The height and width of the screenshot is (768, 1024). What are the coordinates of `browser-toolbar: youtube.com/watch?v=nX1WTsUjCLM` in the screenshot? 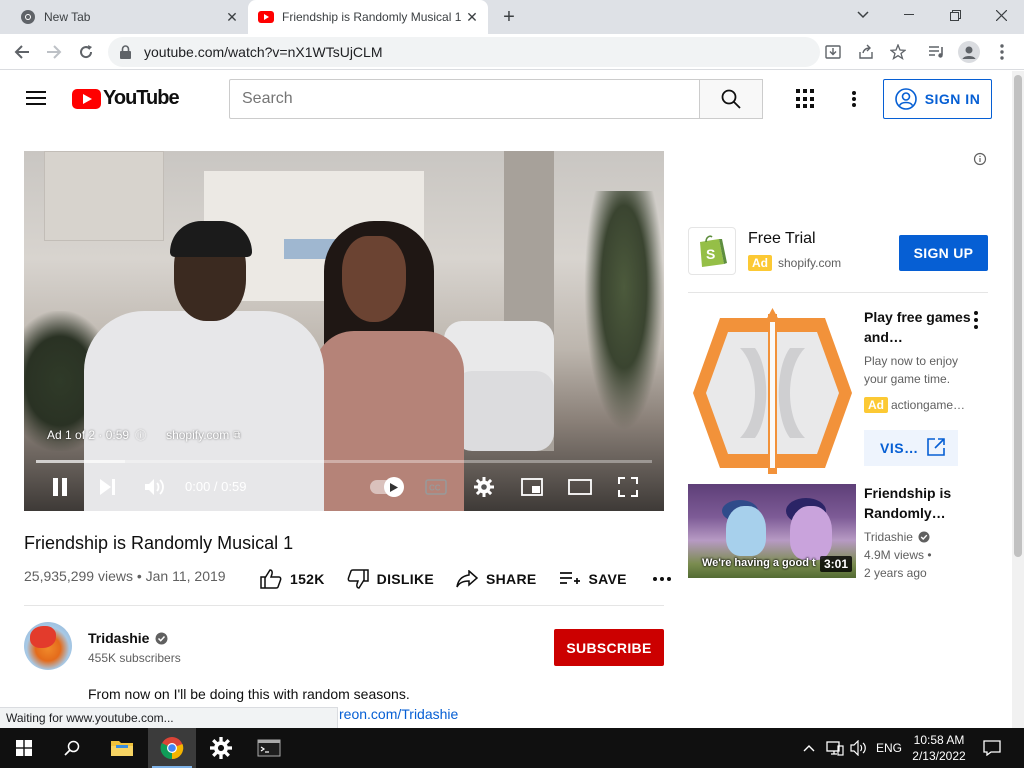 It's located at (512, 52).